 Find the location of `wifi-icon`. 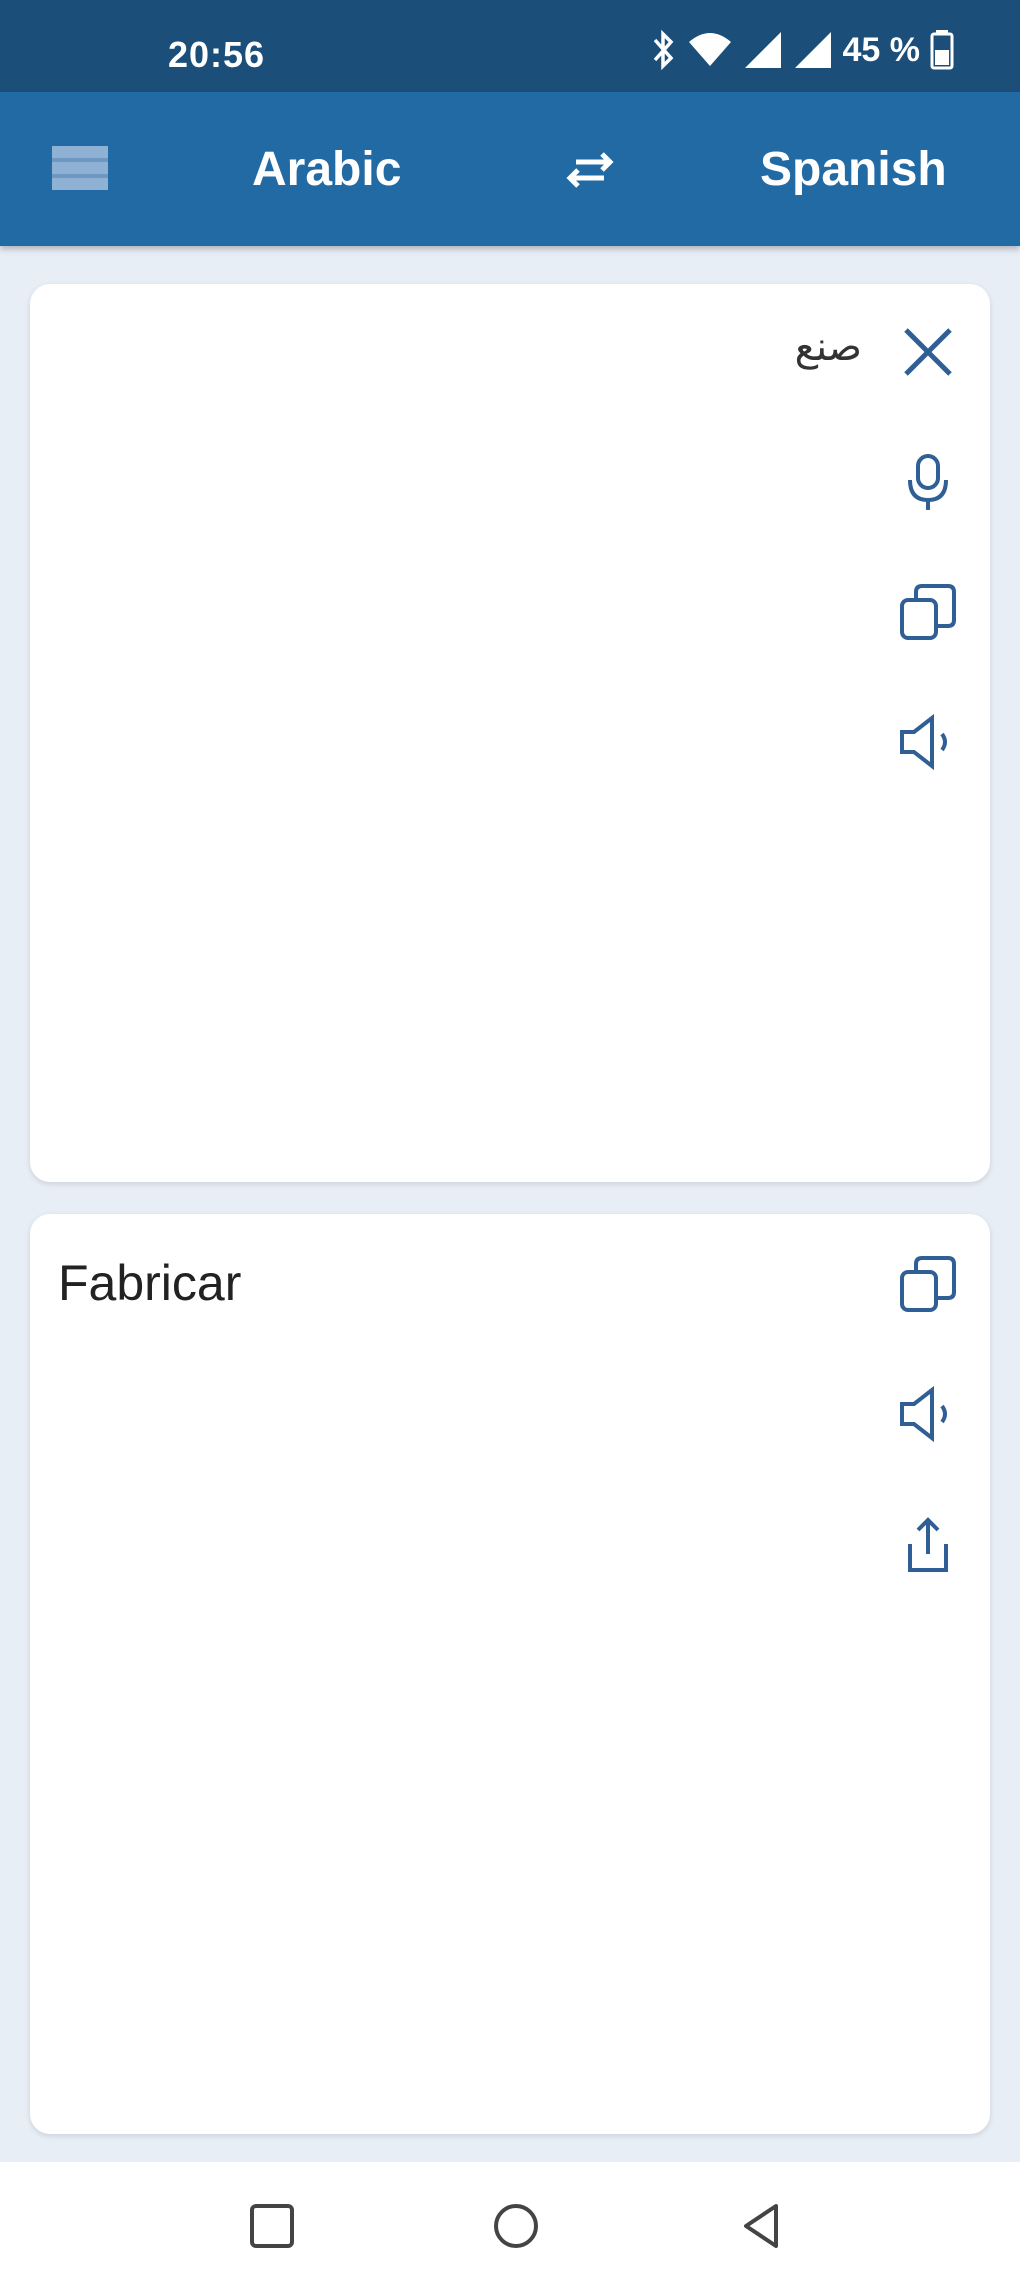

wifi-icon is located at coordinates (709, 49).